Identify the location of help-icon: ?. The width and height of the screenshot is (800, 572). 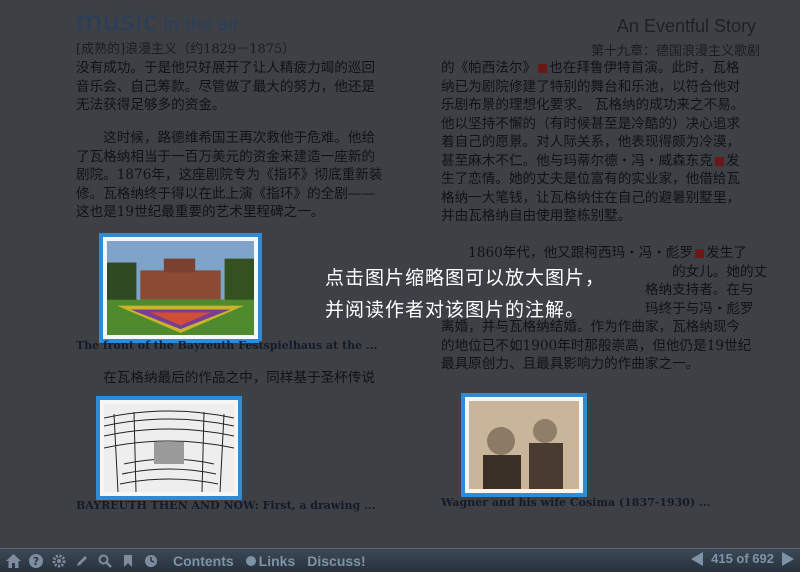
(36, 561).